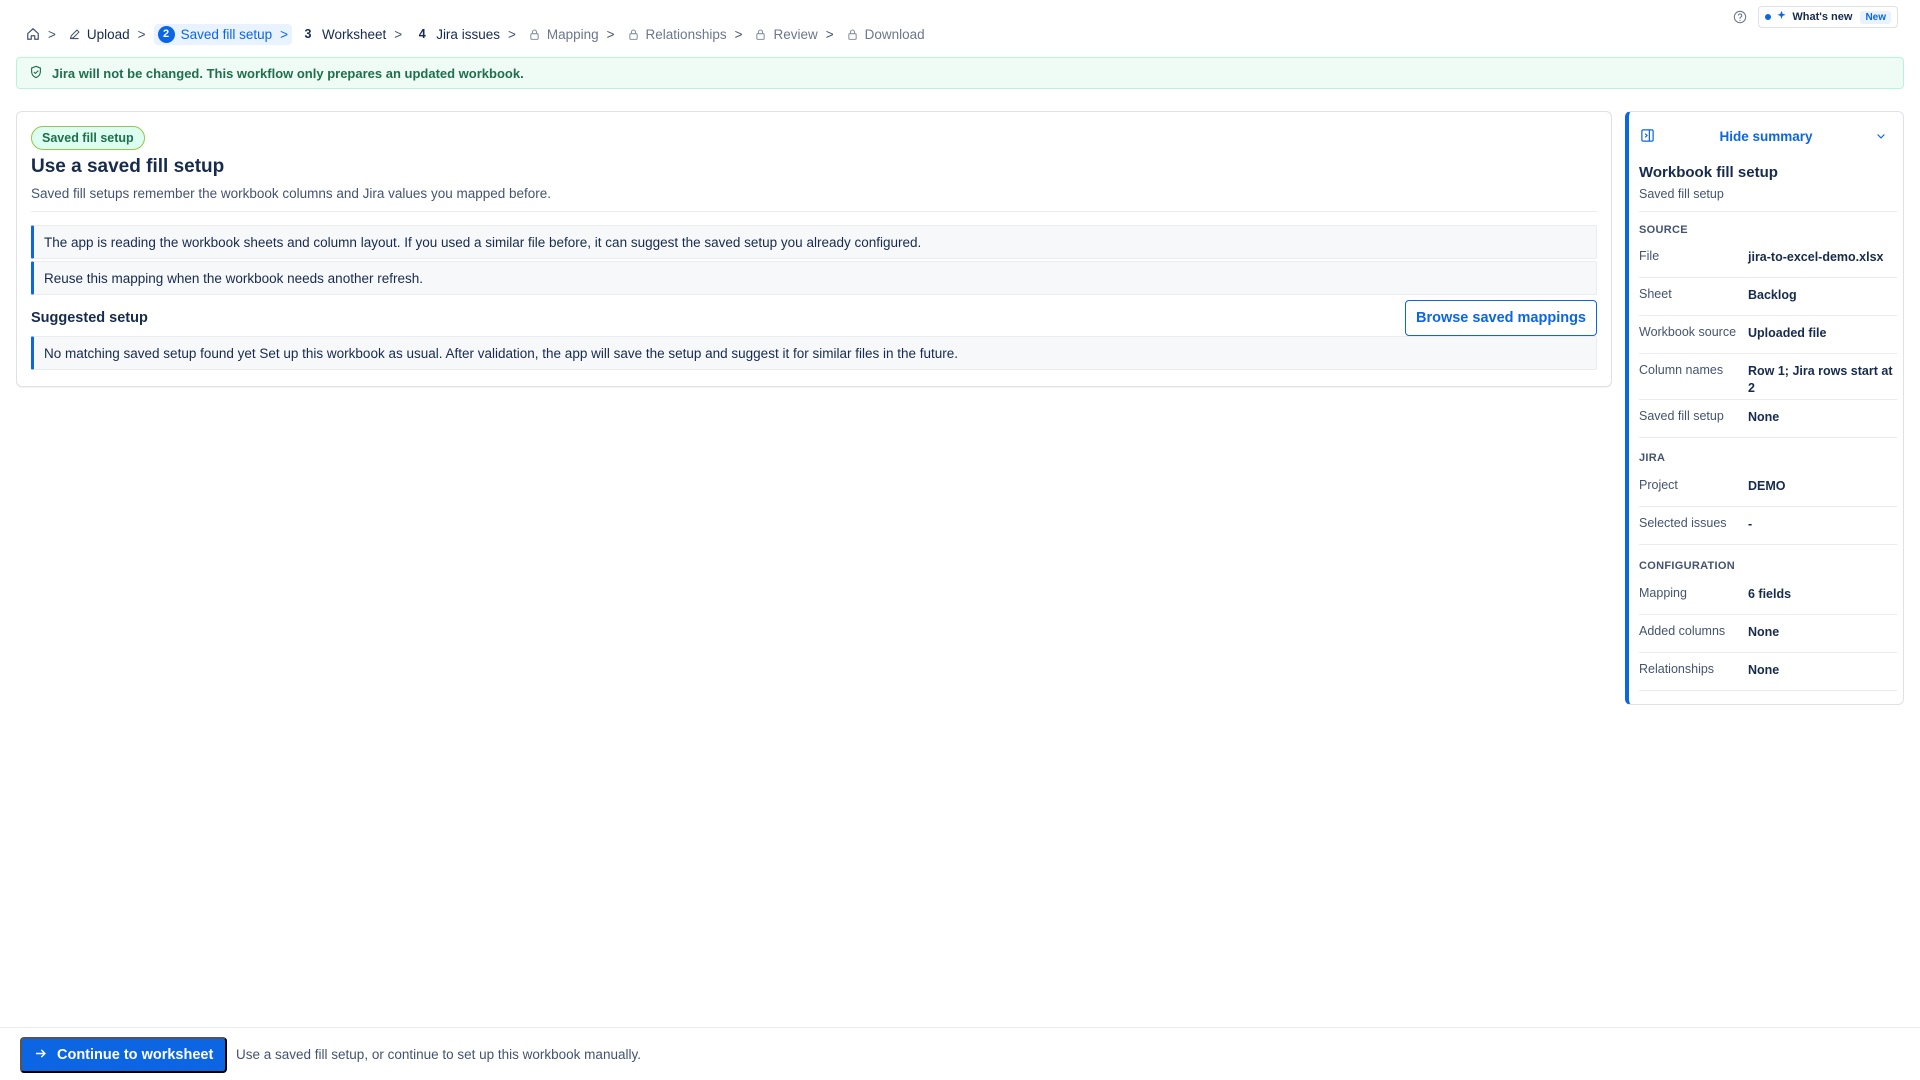  What do you see at coordinates (1816, 257) in the screenshot?
I see `summary-value: jira-to-excel-demo.xlsx` at bounding box center [1816, 257].